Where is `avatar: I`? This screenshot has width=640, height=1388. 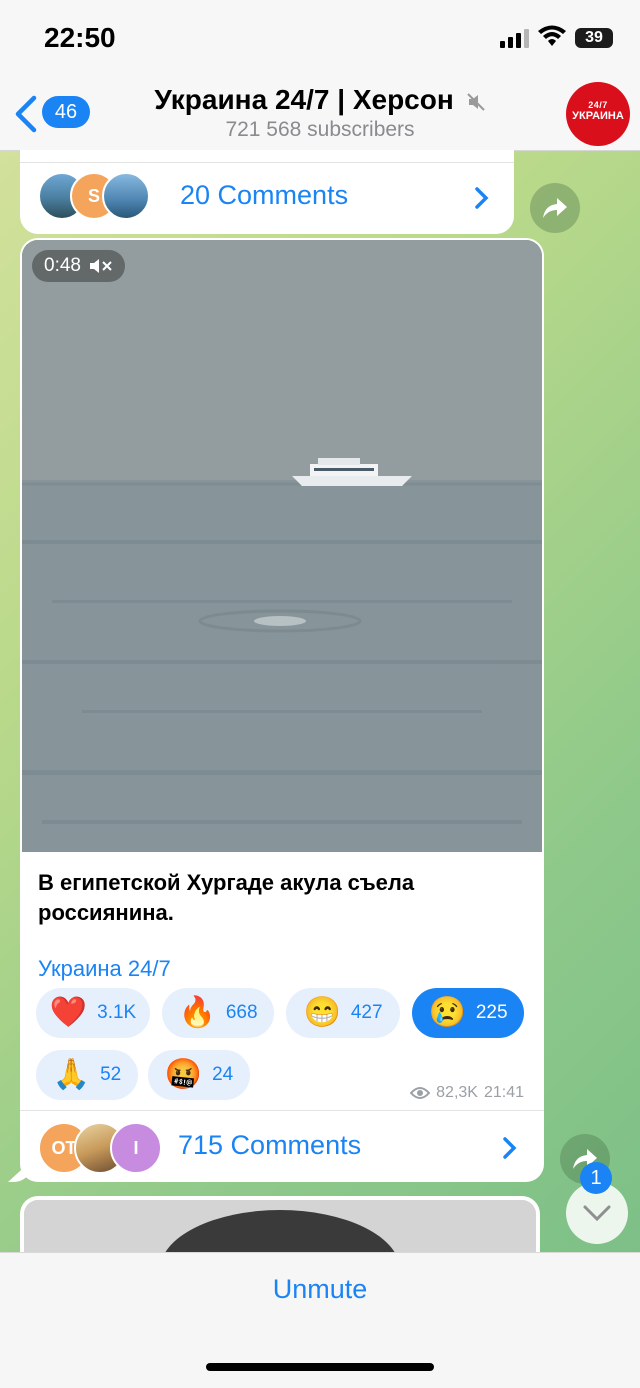 avatar: I is located at coordinates (136, 1148).